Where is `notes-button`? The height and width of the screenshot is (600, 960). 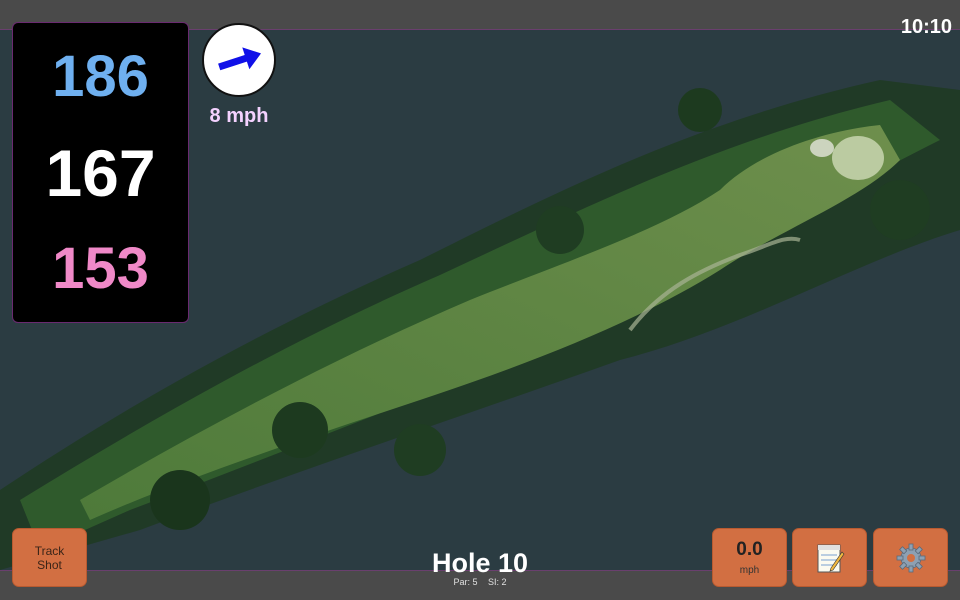 notes-button is located at coordinates (829, 557).